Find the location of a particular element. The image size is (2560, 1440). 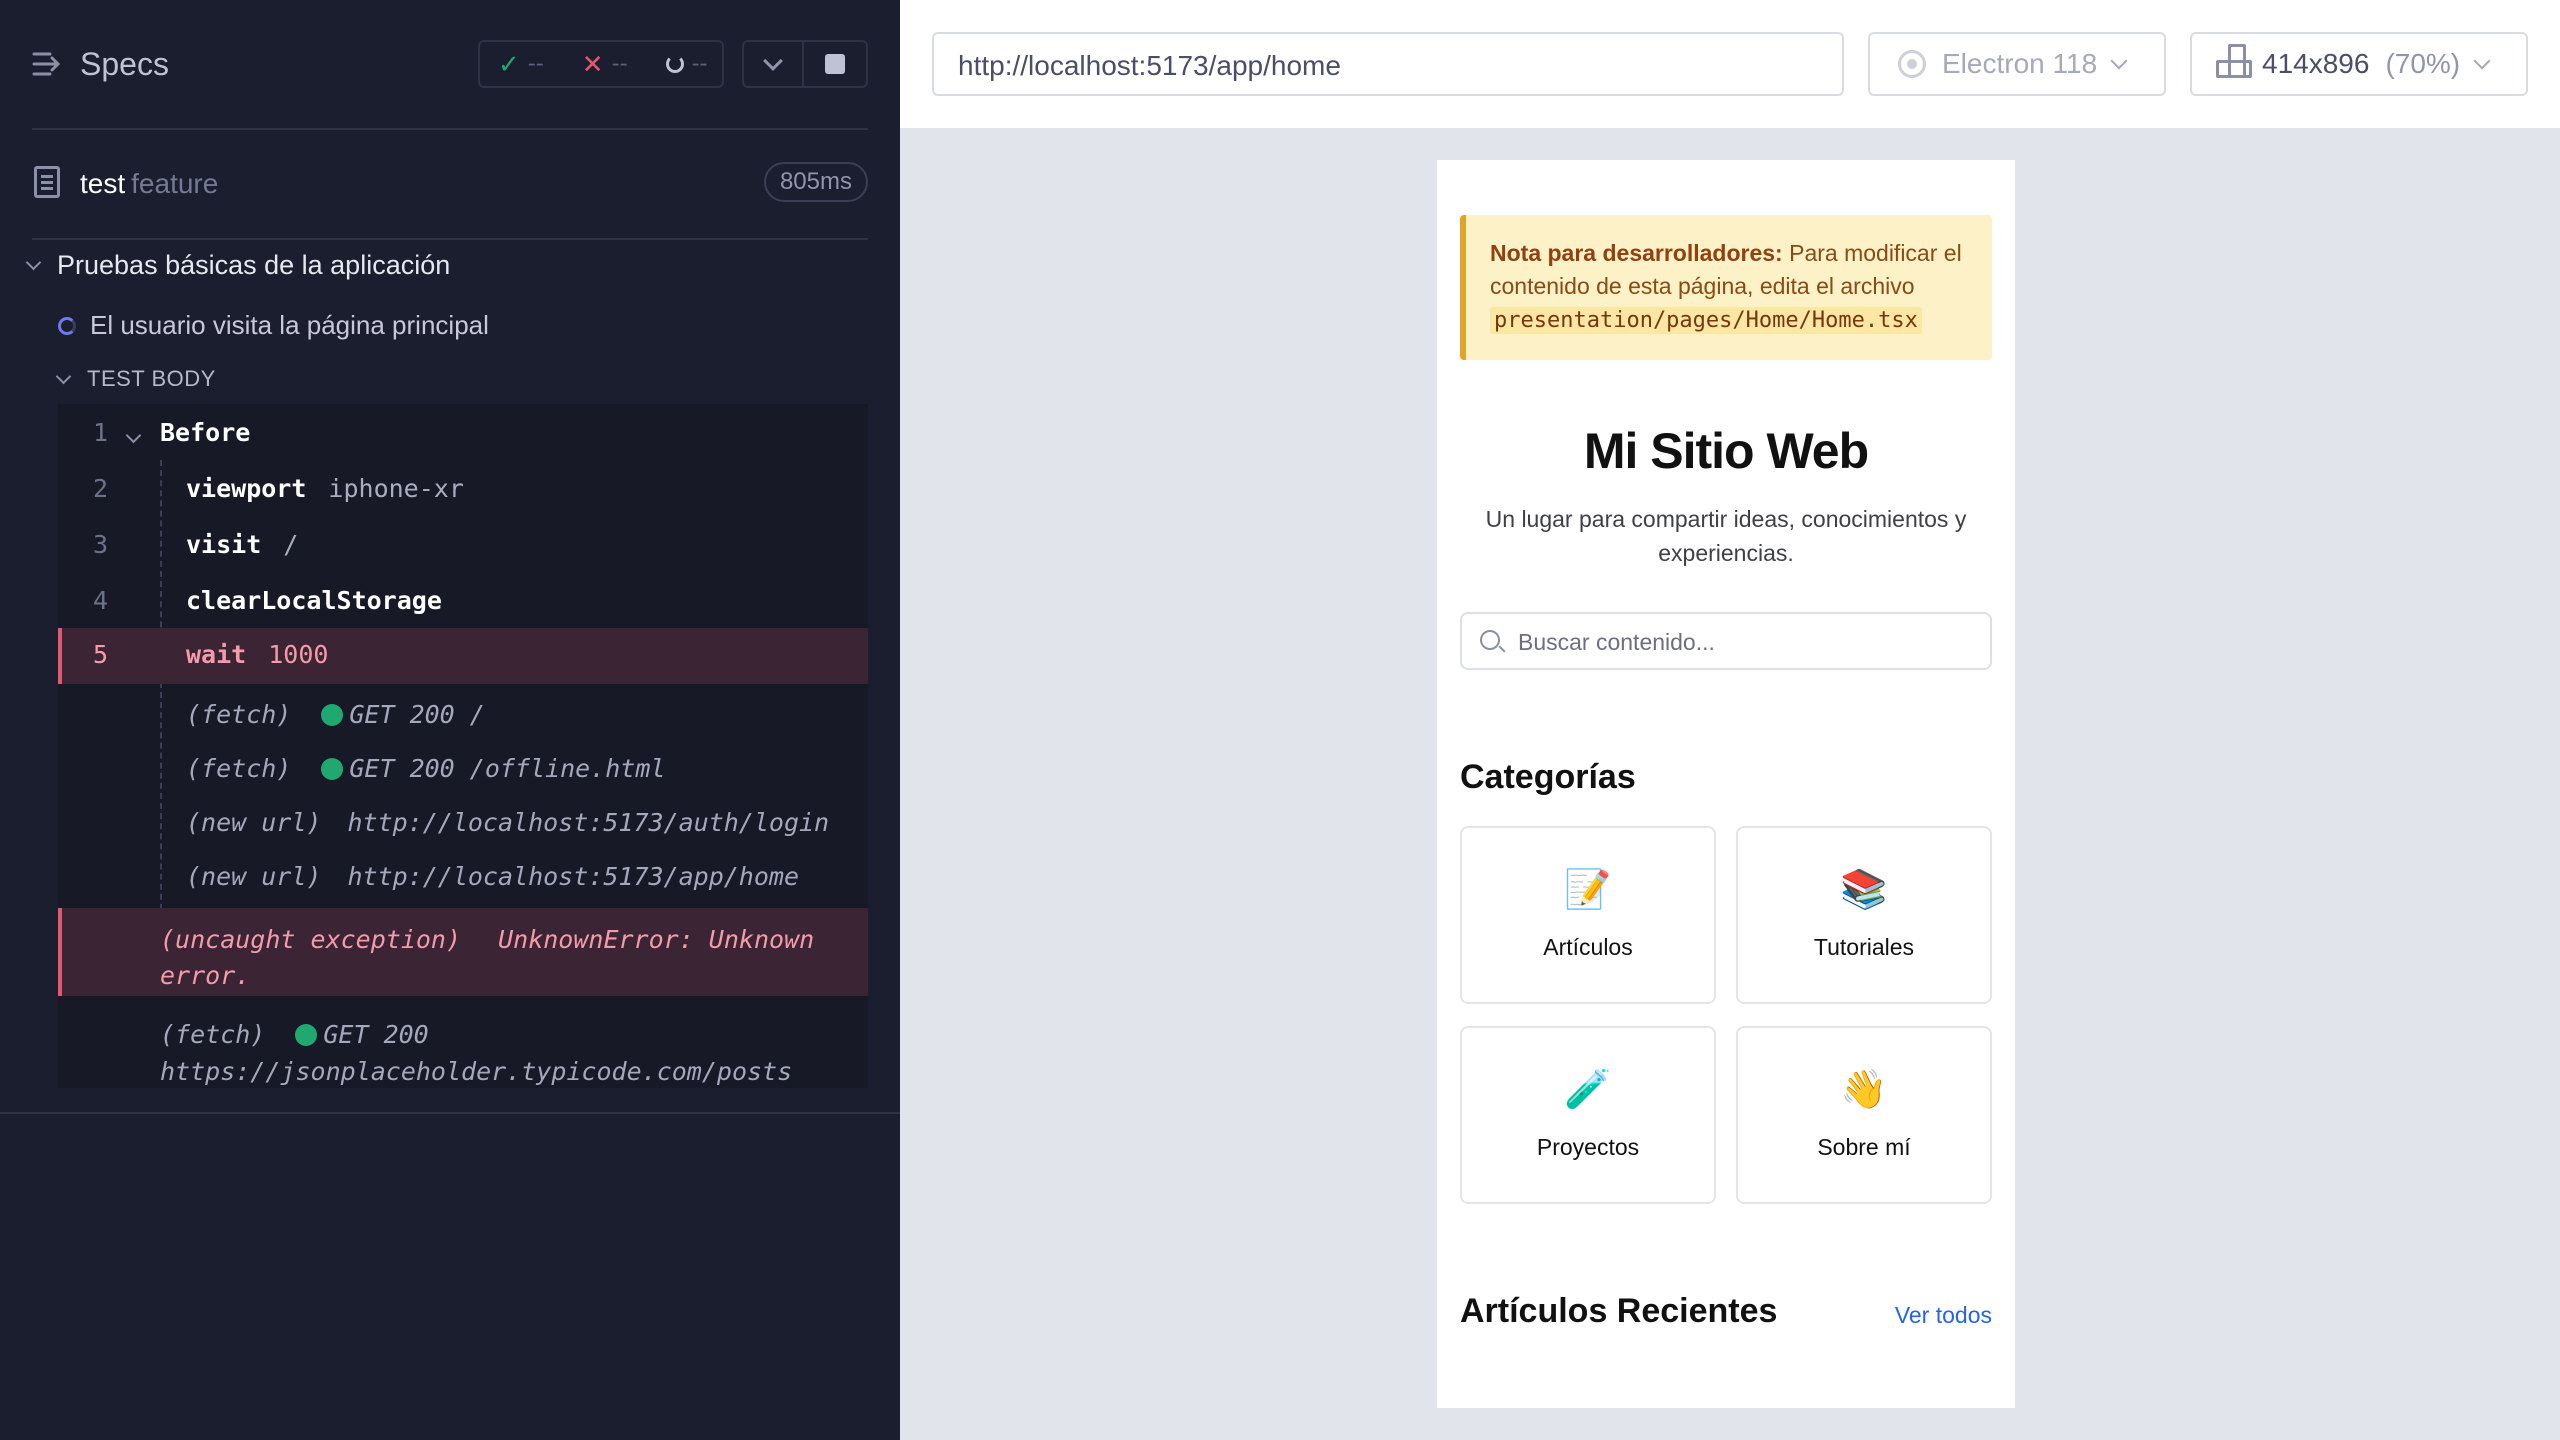

passed-stat: ✓ -- is located at coordinates (521, 64).